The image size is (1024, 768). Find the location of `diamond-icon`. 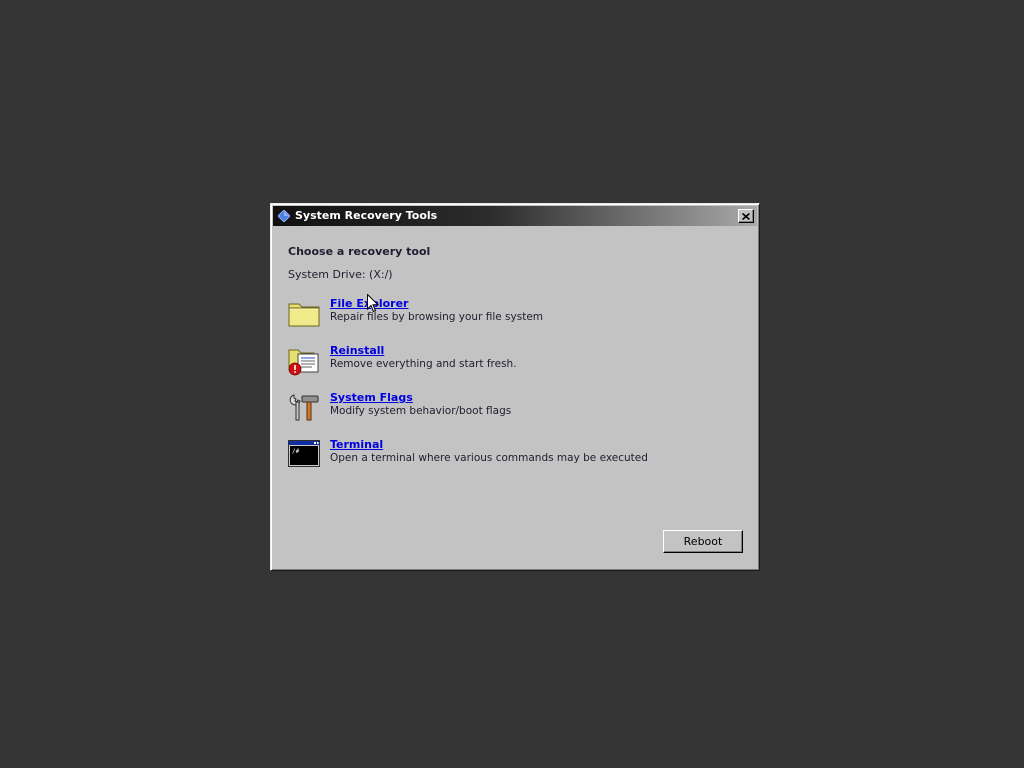

diamond-icon is located at coordinates (284, 216).